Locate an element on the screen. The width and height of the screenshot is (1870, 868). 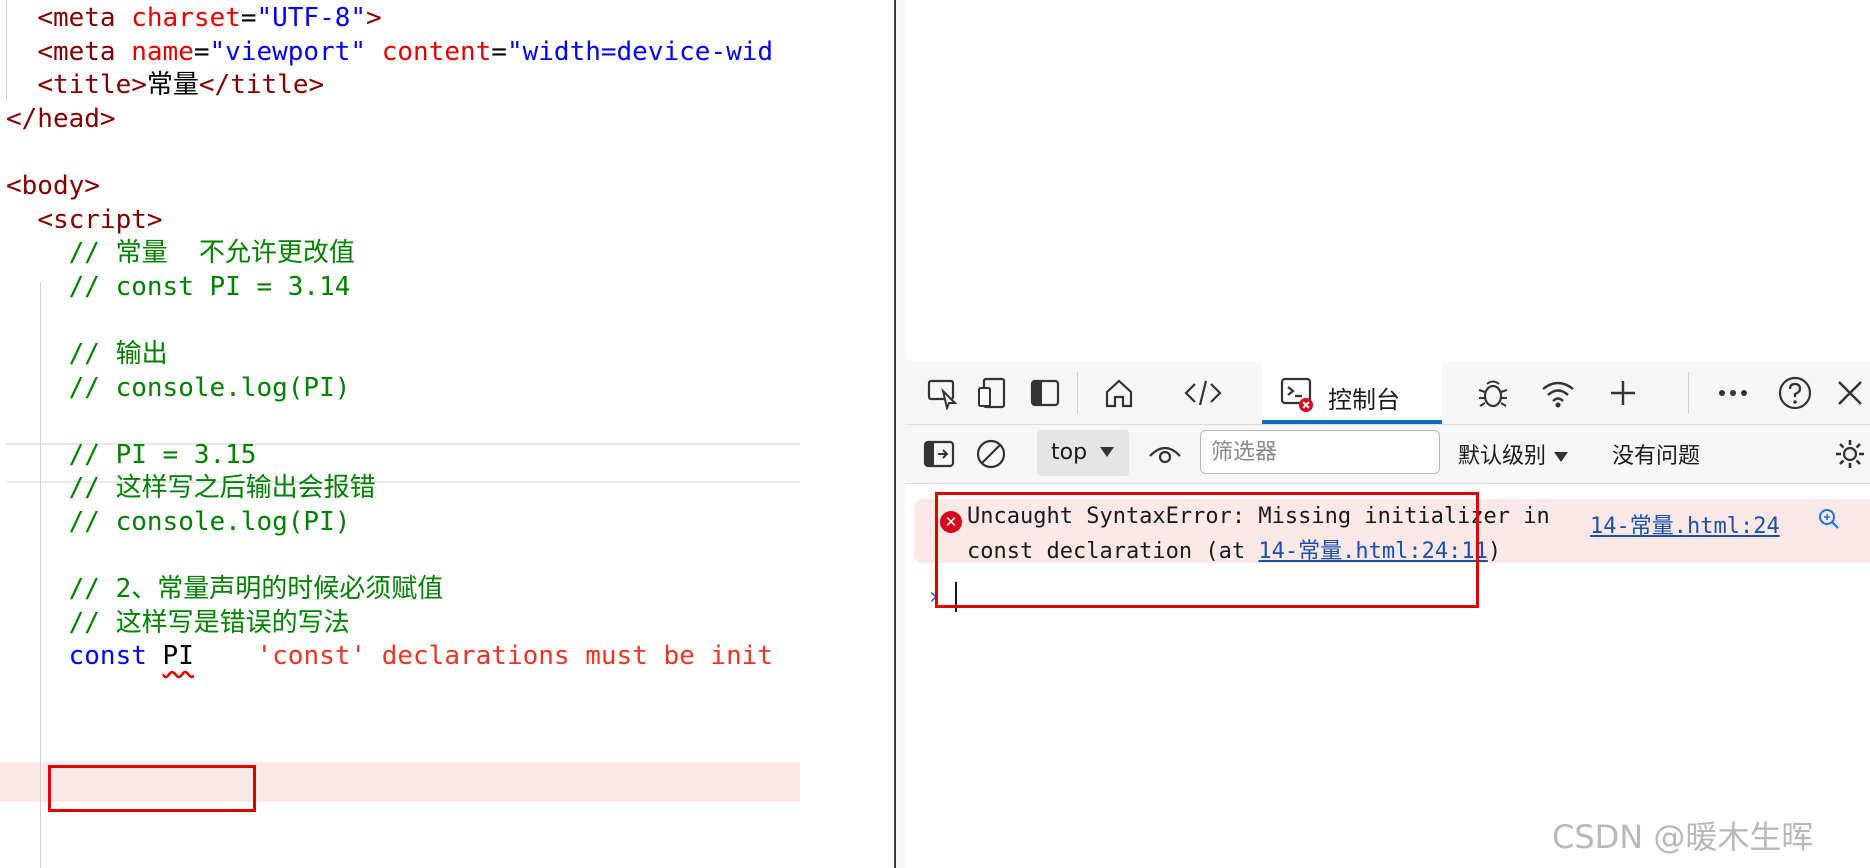
code-brackets-icon is located at coordinates (1203, 393).